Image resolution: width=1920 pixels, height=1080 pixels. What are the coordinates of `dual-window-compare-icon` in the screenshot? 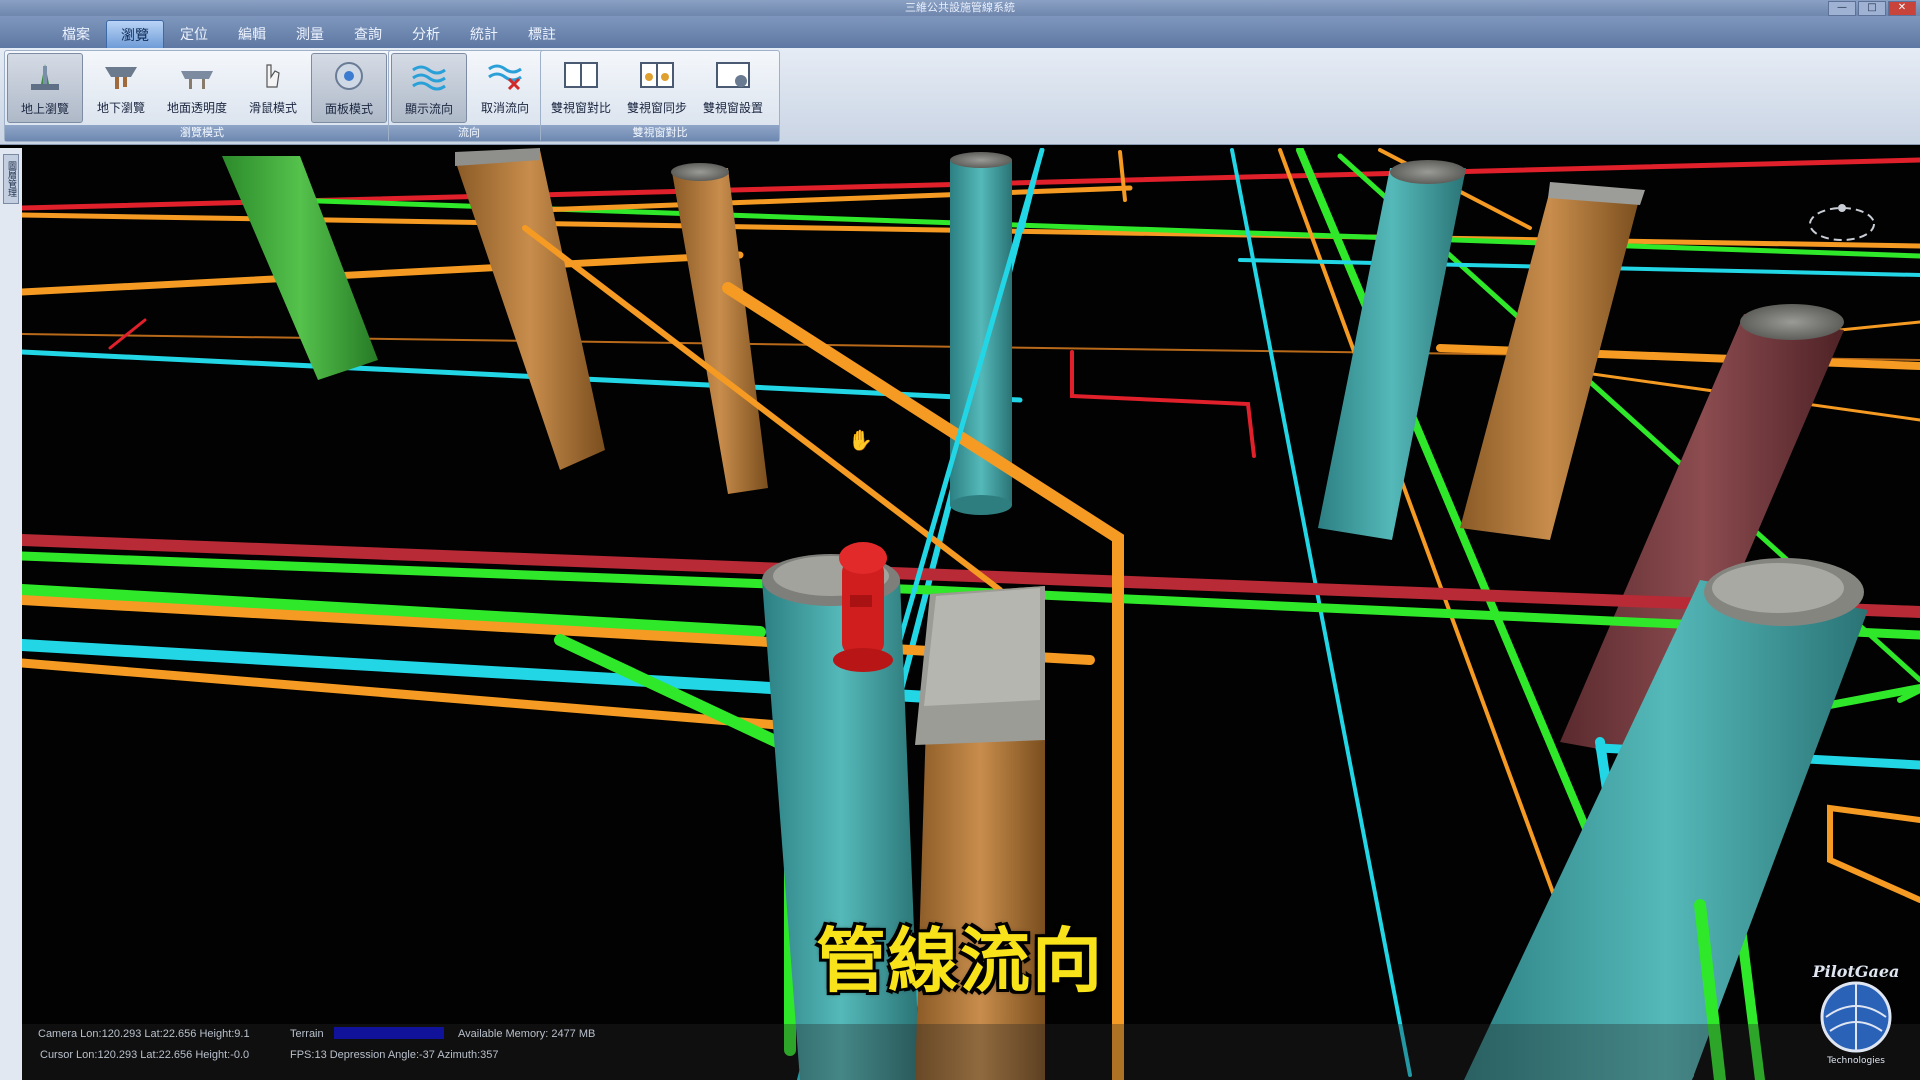 It's located at (581, 75).